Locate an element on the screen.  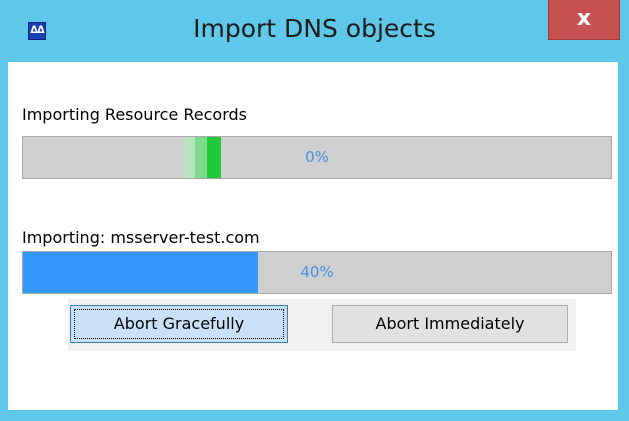
abort-immediately-label: Abort Immediately is located at coordinates (450, 323).